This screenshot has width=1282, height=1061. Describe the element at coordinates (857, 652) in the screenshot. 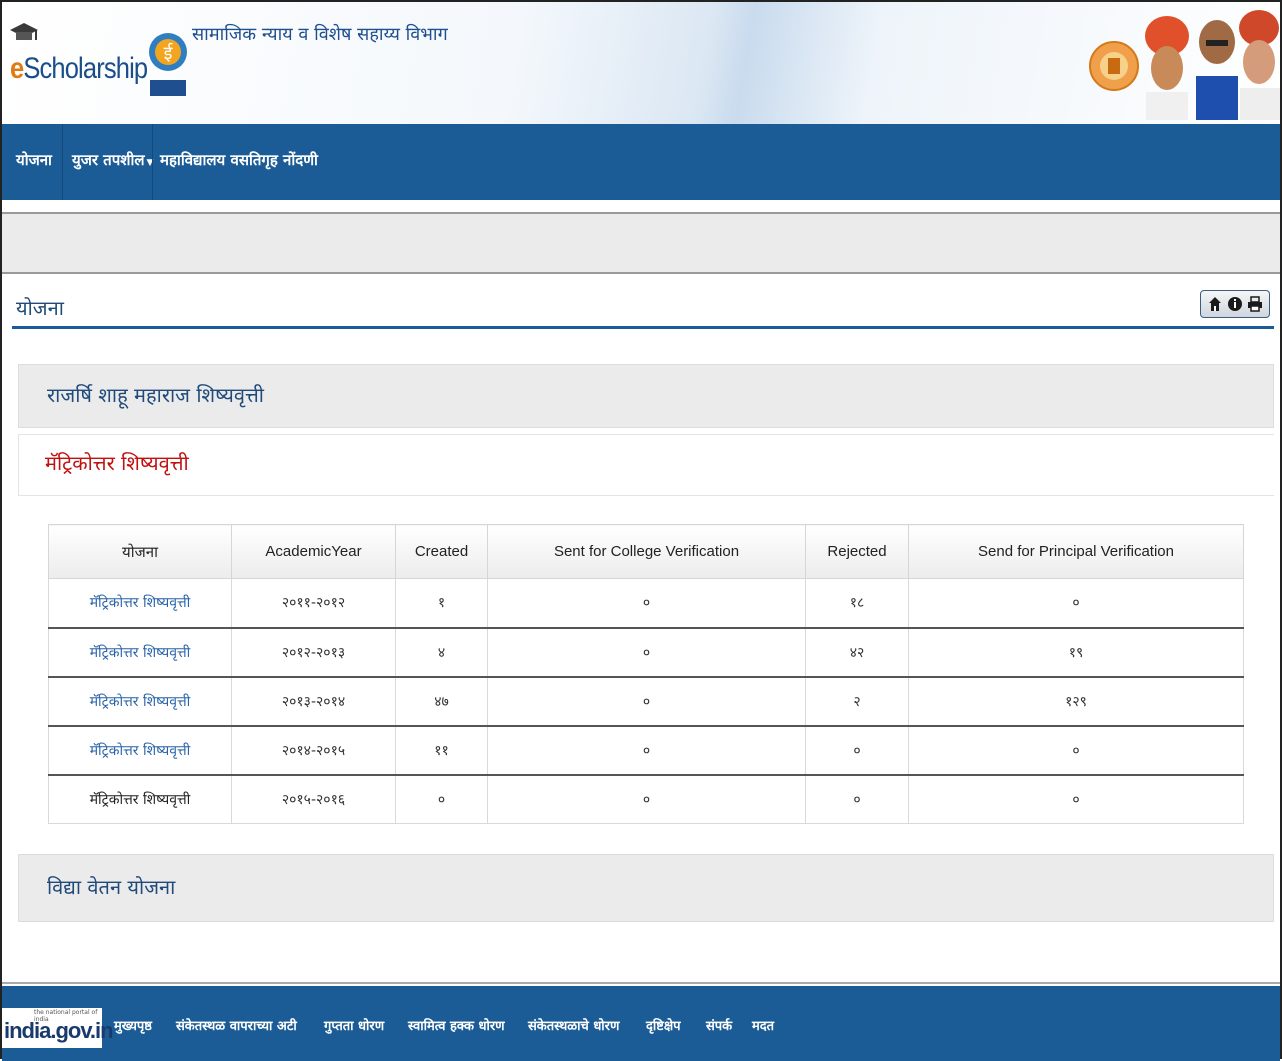

I see `cell-rejected: ४२` at that location.